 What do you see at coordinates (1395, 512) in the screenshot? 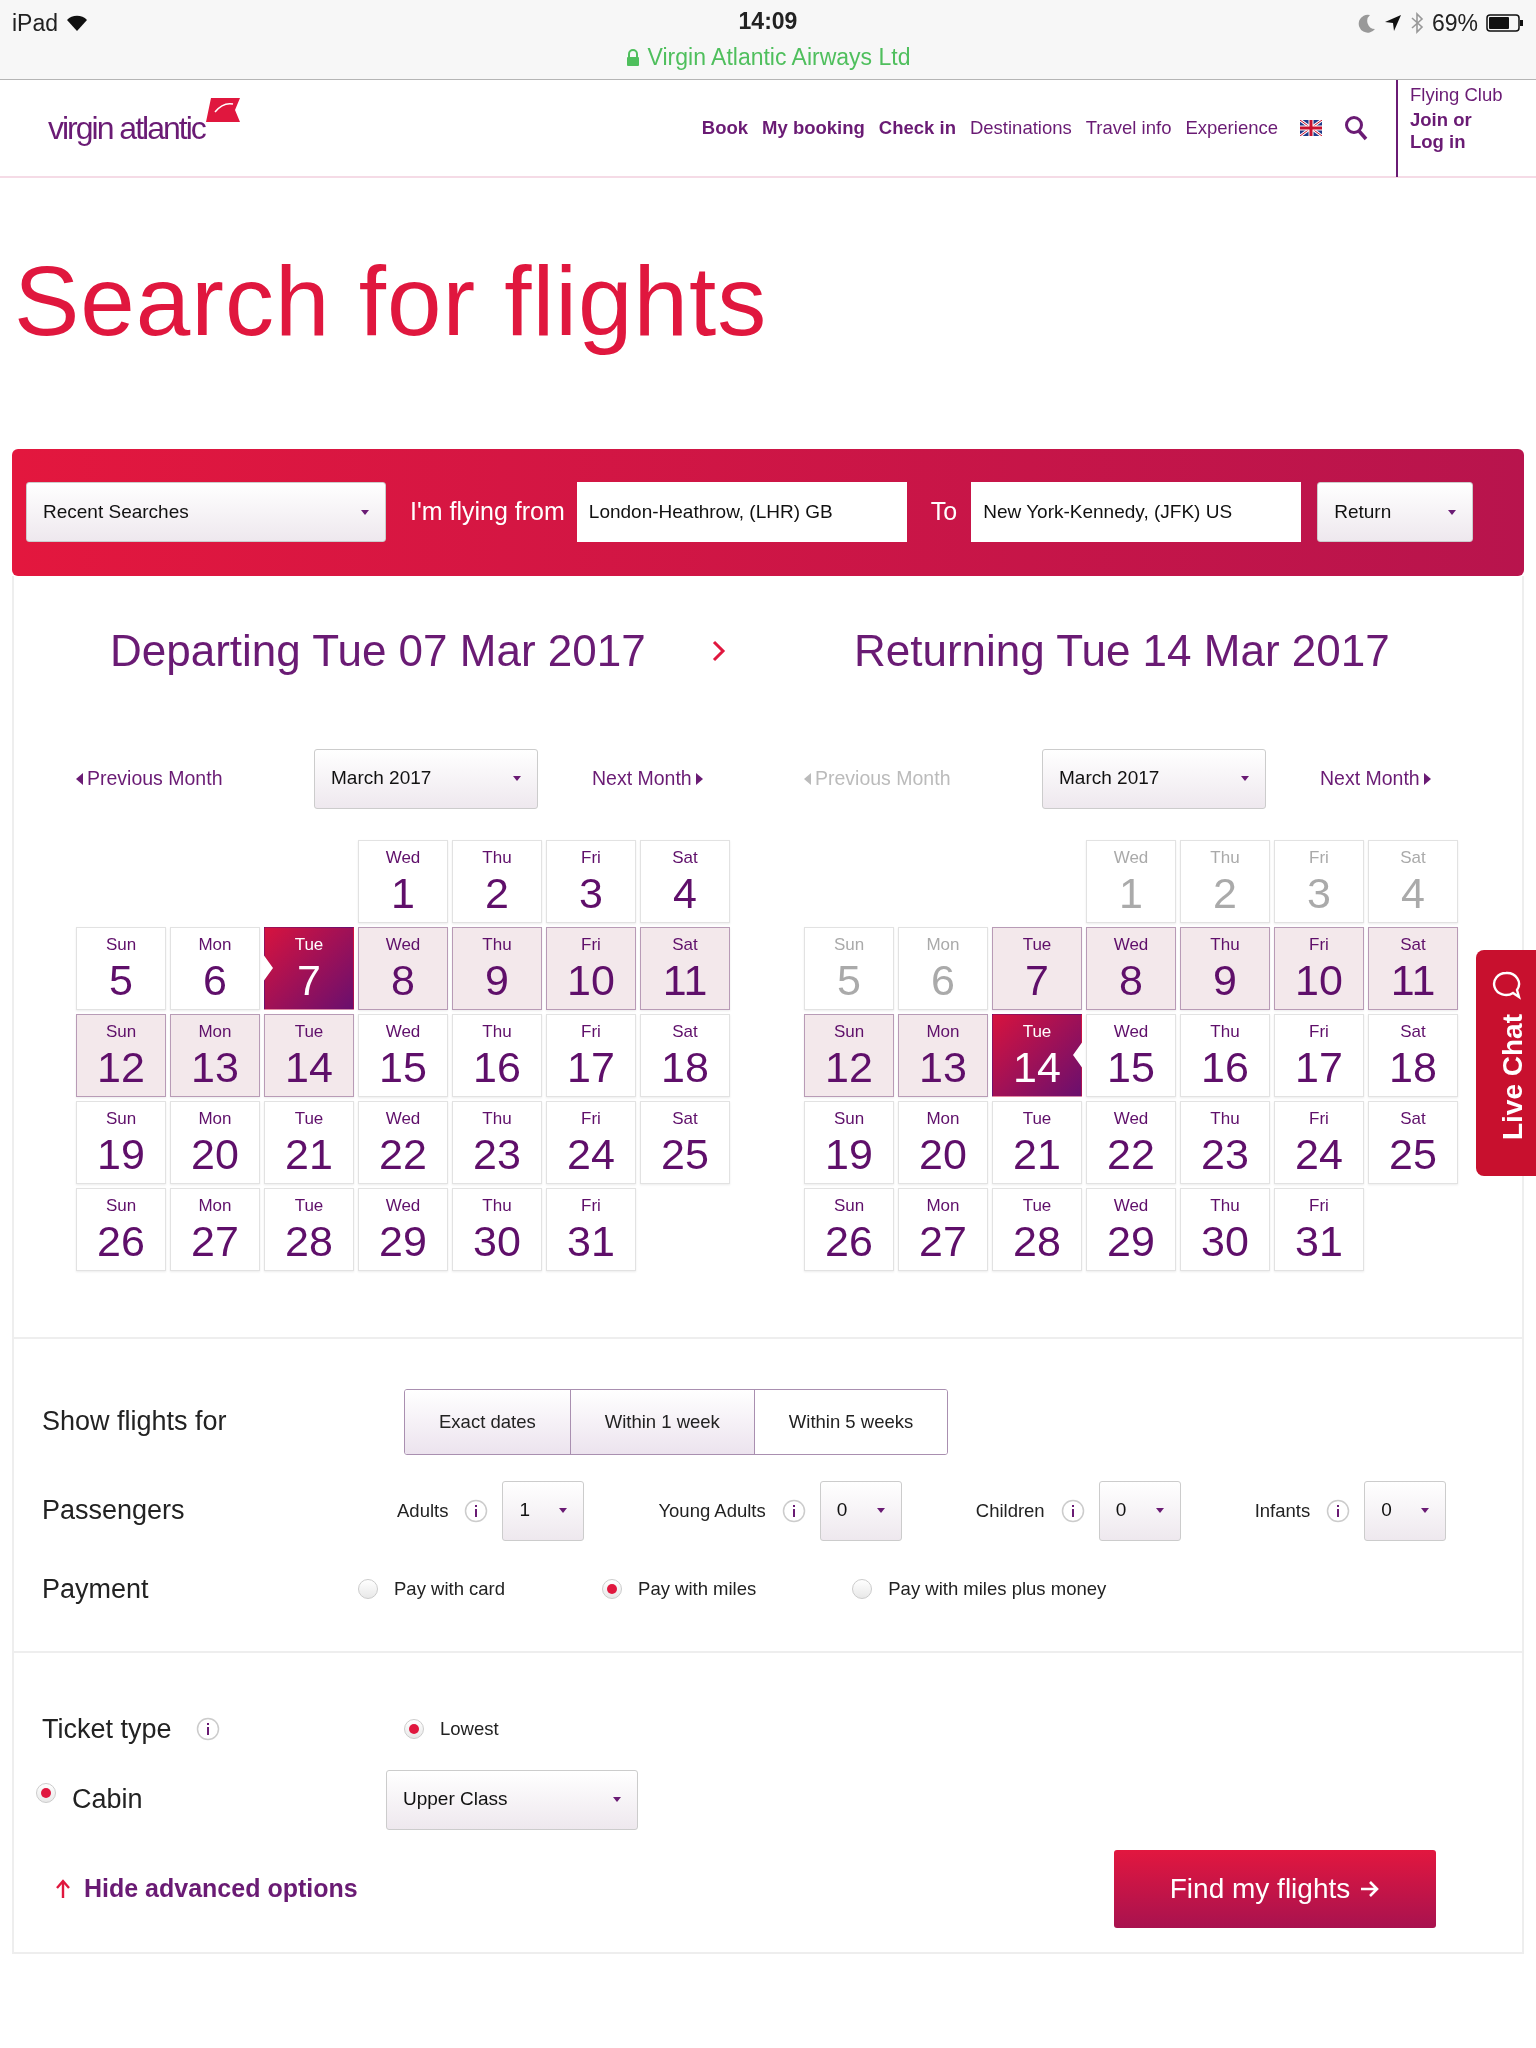
I see `trip-type-select: Return` at bounding box center [1395, 512].